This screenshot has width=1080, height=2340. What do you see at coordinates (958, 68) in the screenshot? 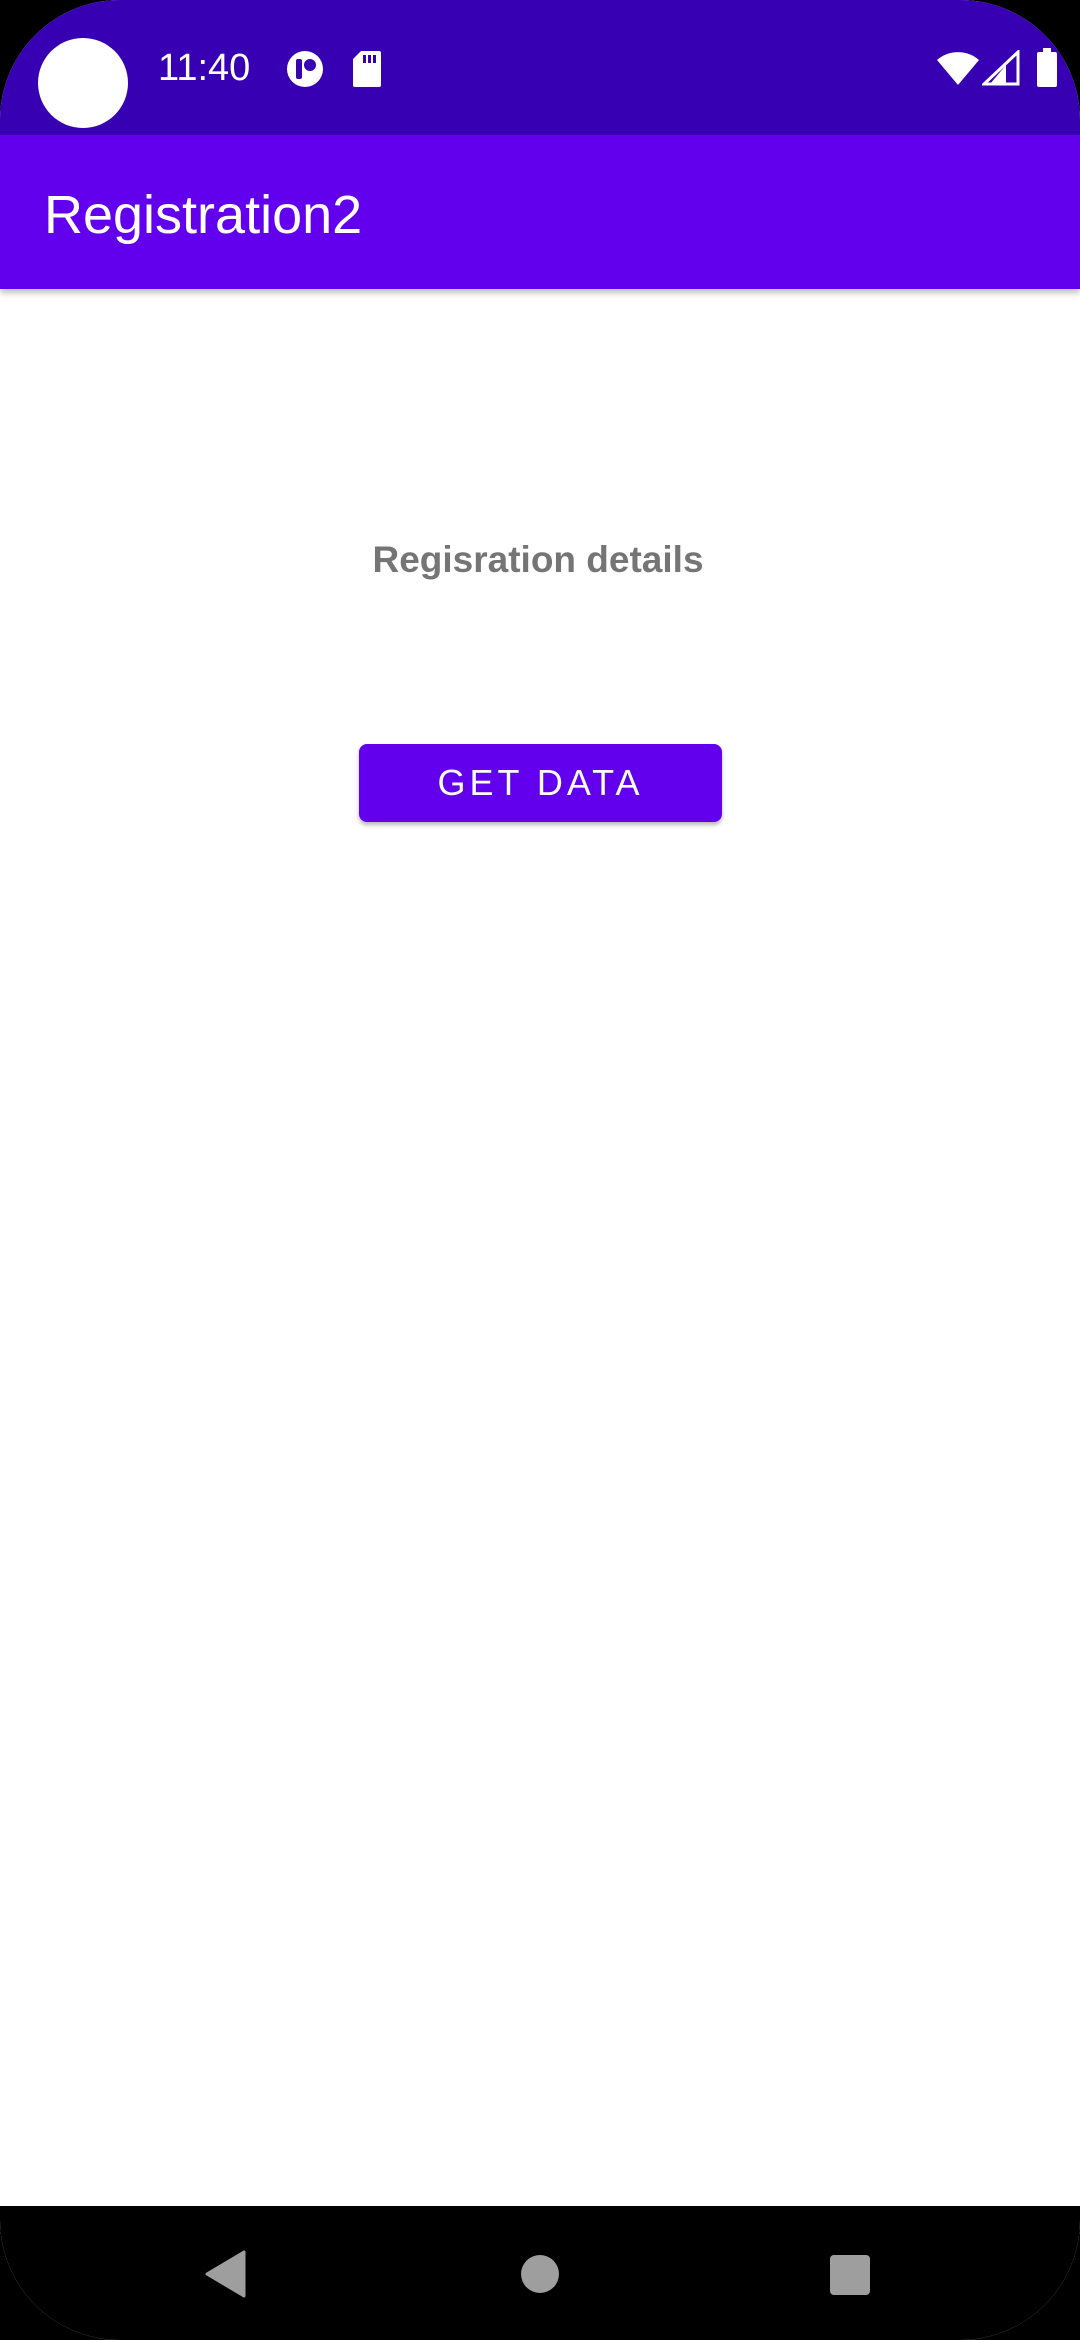
I see `wifi-icon` at bounding box center [958, 68].